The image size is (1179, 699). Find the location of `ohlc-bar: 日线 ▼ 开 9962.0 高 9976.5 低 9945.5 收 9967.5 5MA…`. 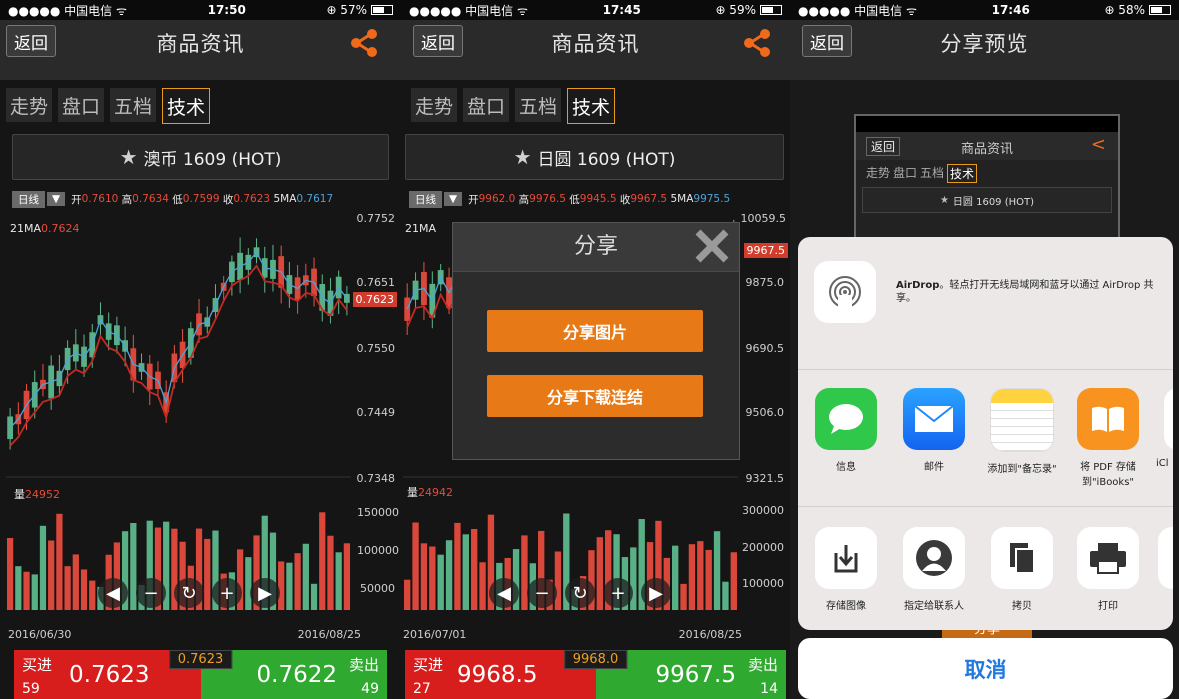

ohlc-bar: 日线 ▼ 开 9962.0 高 9976.5 低 9945.5 收 9967.5 5MA… is located at coordinates (569, 199).